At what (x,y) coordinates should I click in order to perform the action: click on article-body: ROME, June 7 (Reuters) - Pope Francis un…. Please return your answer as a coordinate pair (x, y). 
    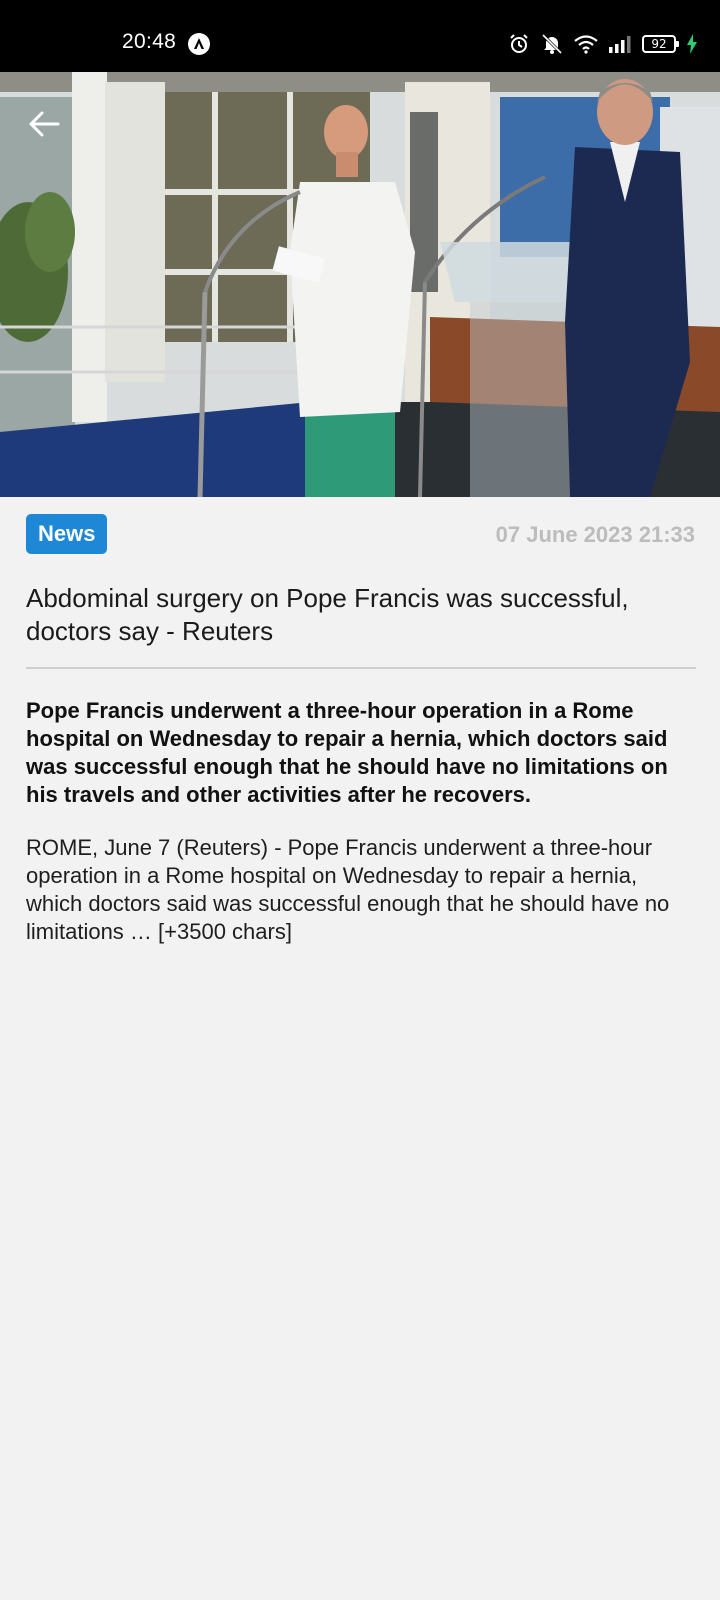
    Looking at the image, I should click on (348, 889).